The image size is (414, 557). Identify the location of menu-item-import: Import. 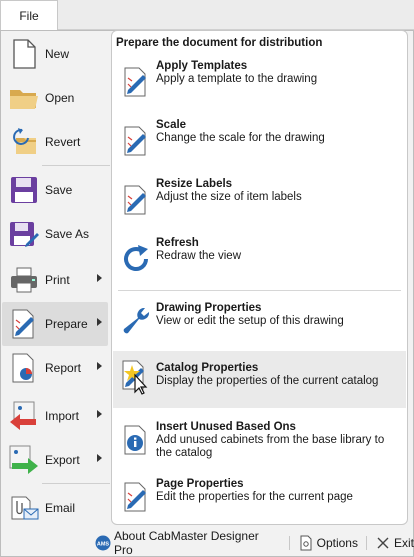
(55, 416).